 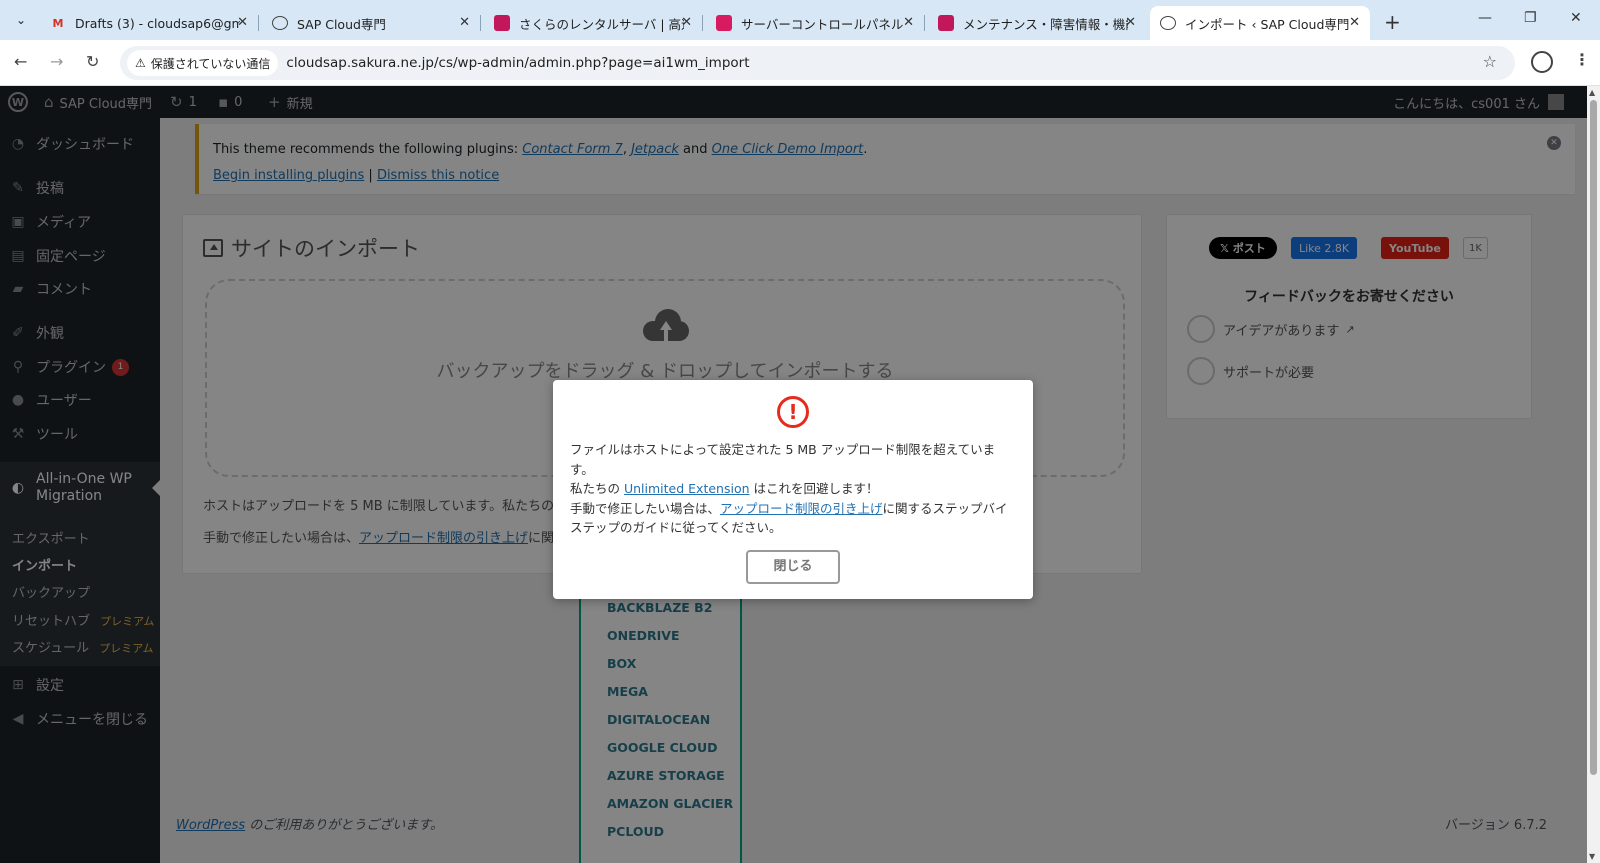 I want to click on tab-title: Drafts (3) - cloudsap6@gmai, so click(x=157, y=23).